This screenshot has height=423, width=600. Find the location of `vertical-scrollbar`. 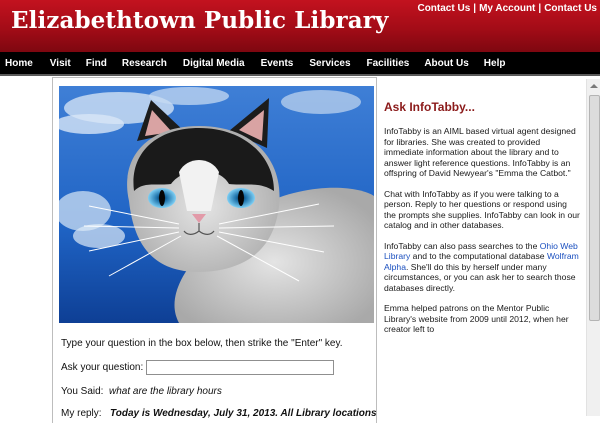

vertical-scrollbar is located at coordinates (593, 247).